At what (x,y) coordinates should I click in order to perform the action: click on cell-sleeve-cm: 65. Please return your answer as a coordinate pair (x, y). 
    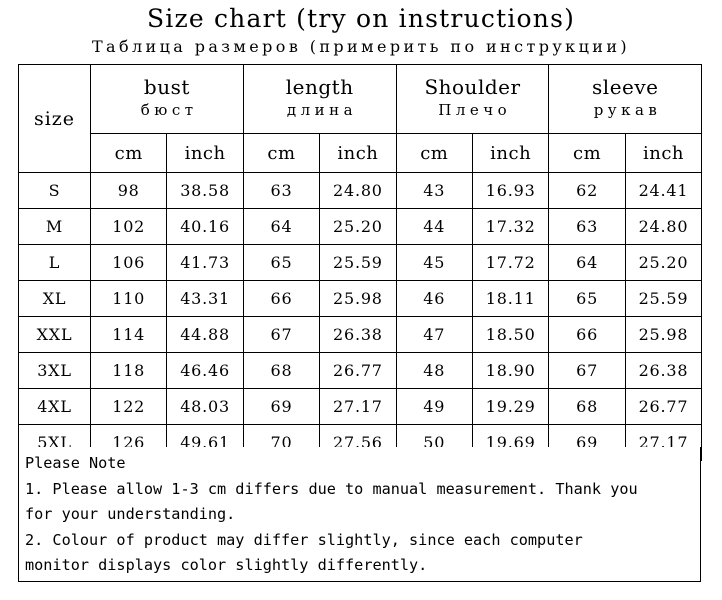
    Looking at the image, I should click on (587, 298).